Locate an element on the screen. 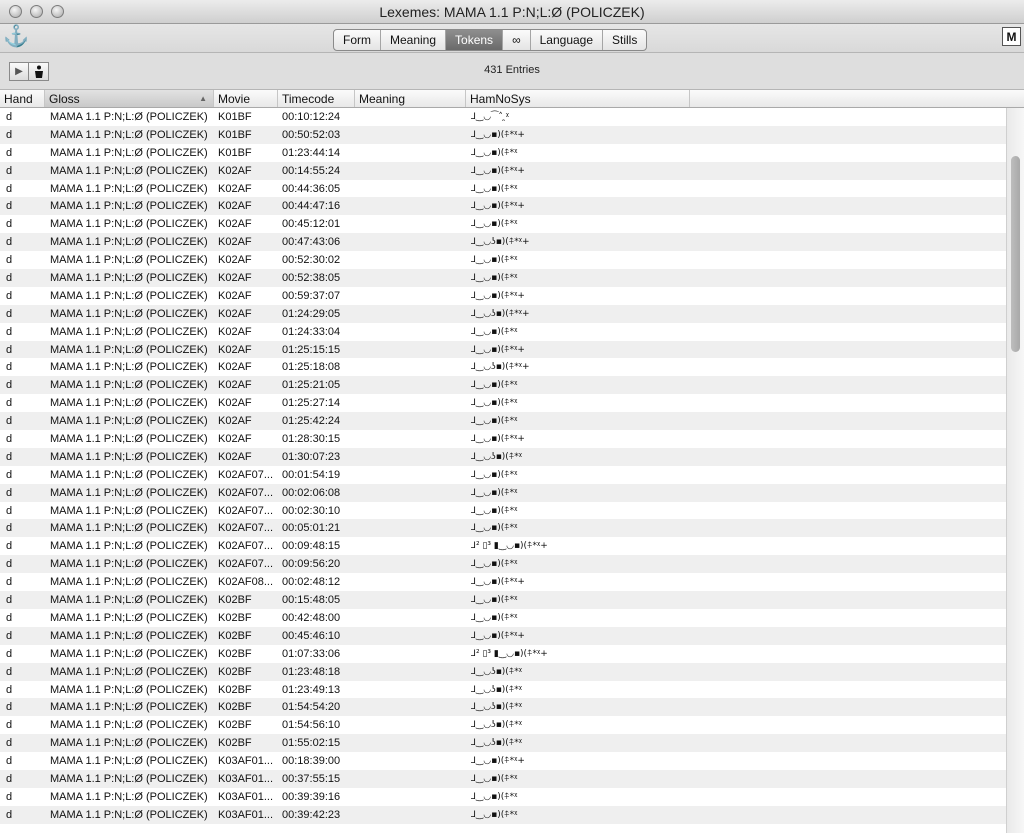 Image resolution: width=1024 pixels, height=833 pixels. cell-timecode: 00:44:47:16 is located at coordinates (311, 206).